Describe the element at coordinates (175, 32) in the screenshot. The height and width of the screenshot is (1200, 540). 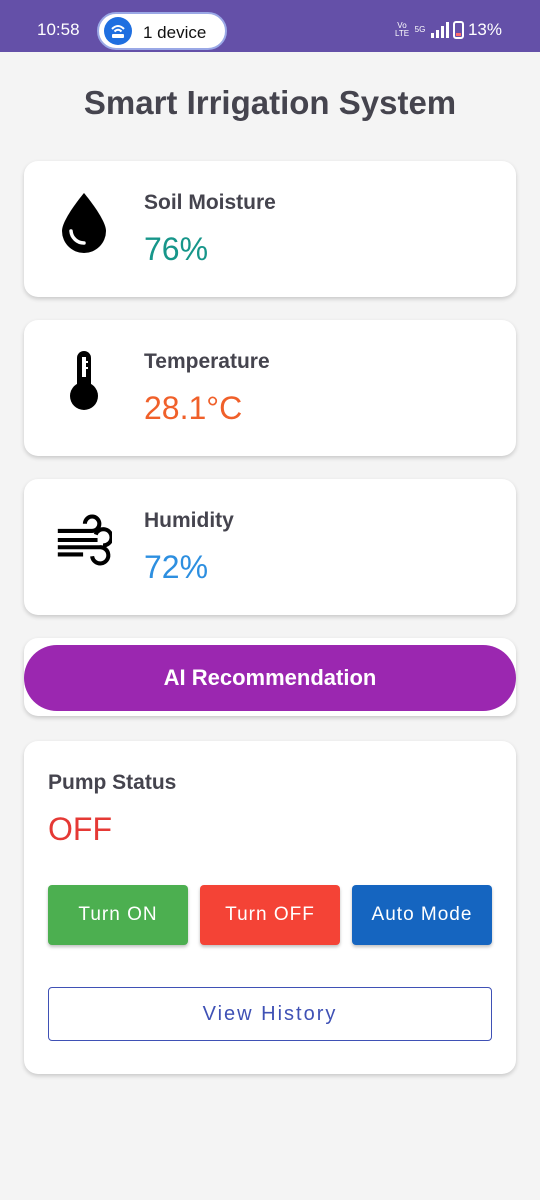
I see `device-chip-label: 1 device` at that location.